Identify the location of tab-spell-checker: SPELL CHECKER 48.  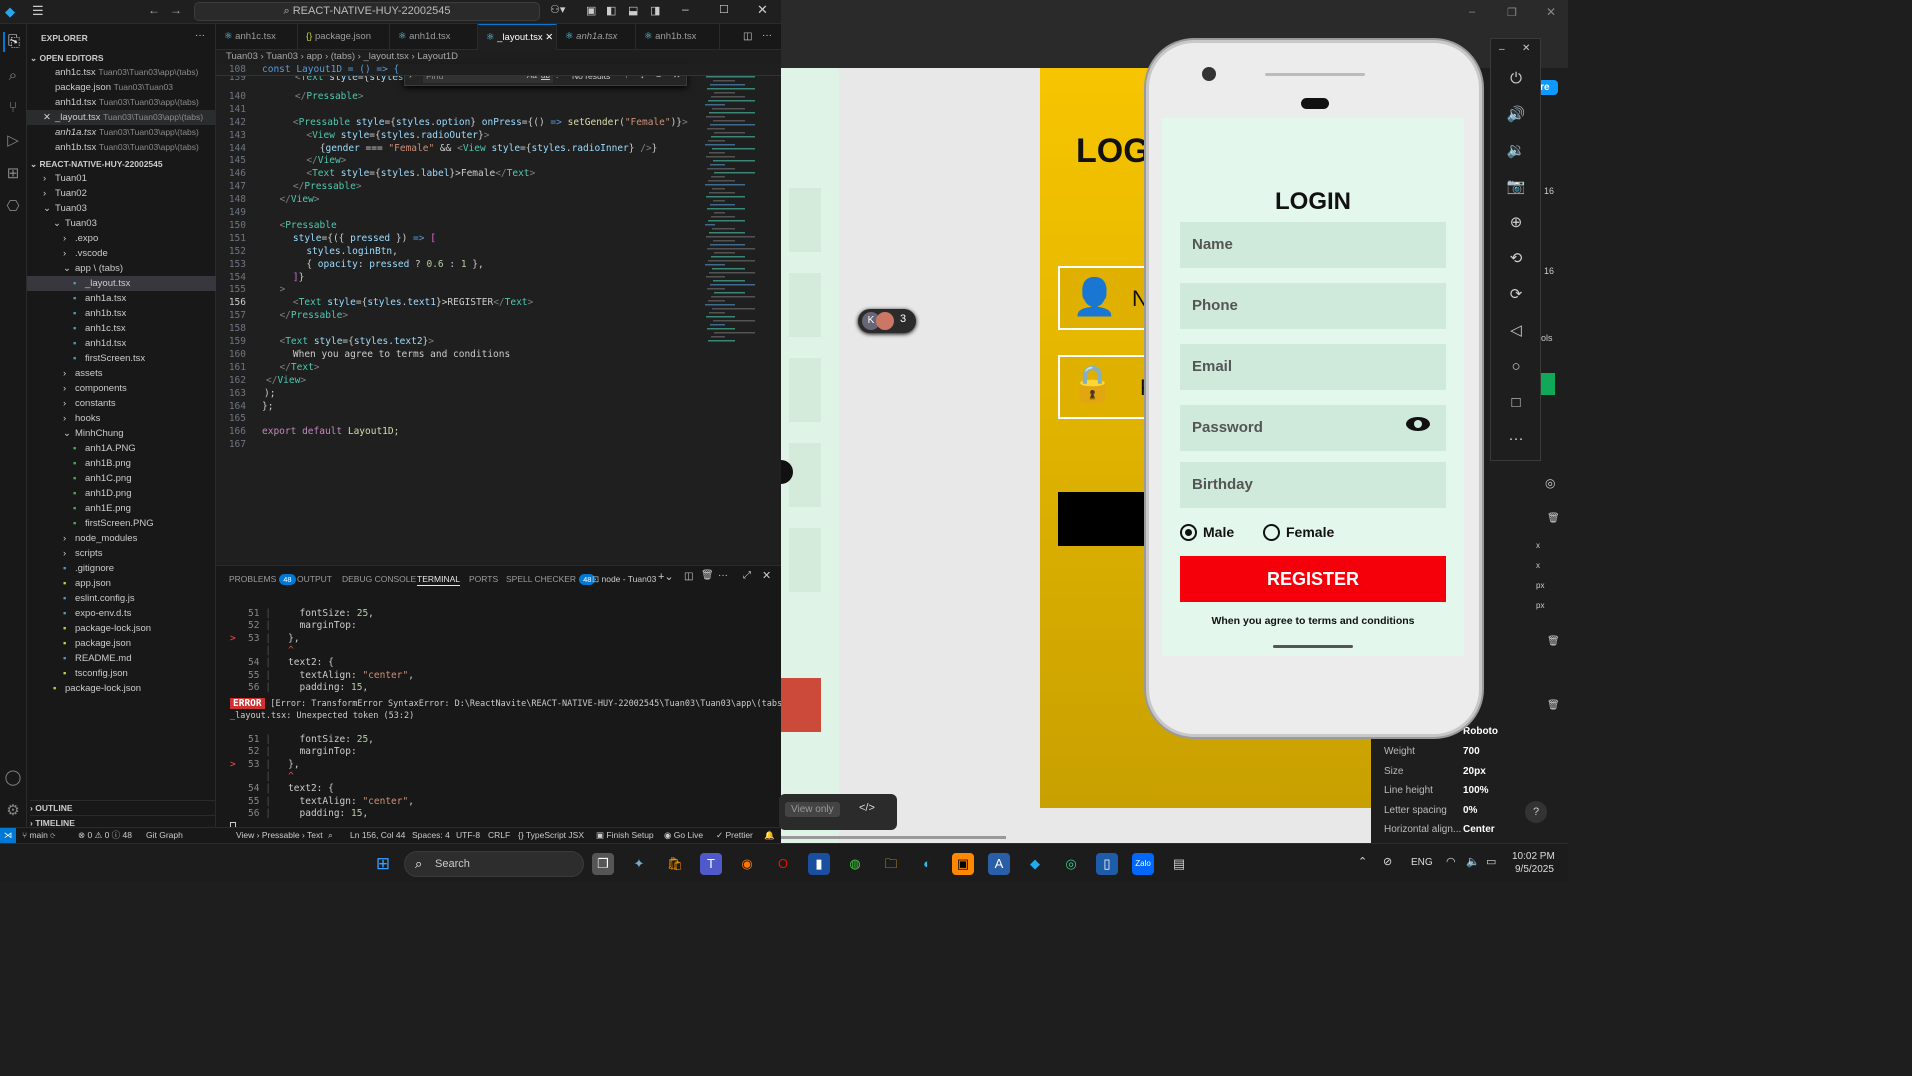
(551, 579).